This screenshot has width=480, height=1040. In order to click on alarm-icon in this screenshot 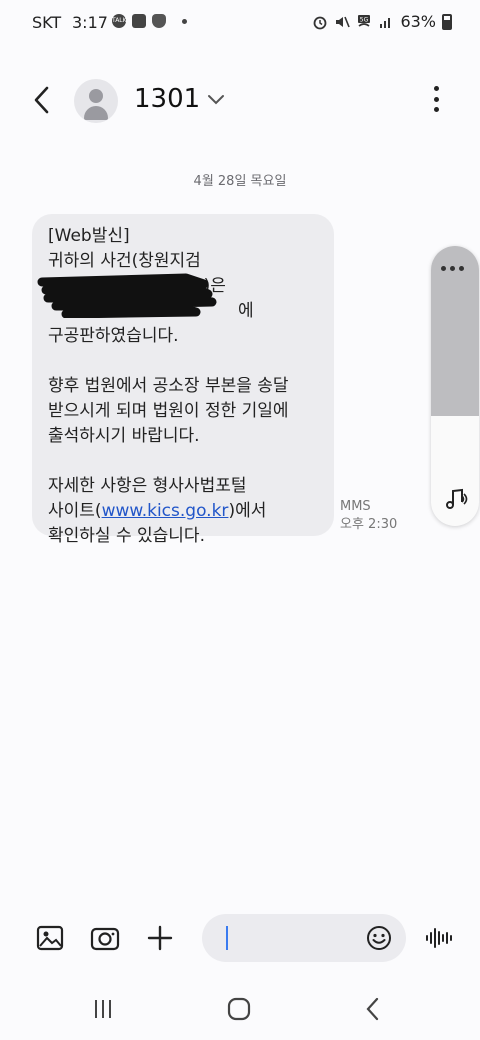, I will do `click(320, 22)`.